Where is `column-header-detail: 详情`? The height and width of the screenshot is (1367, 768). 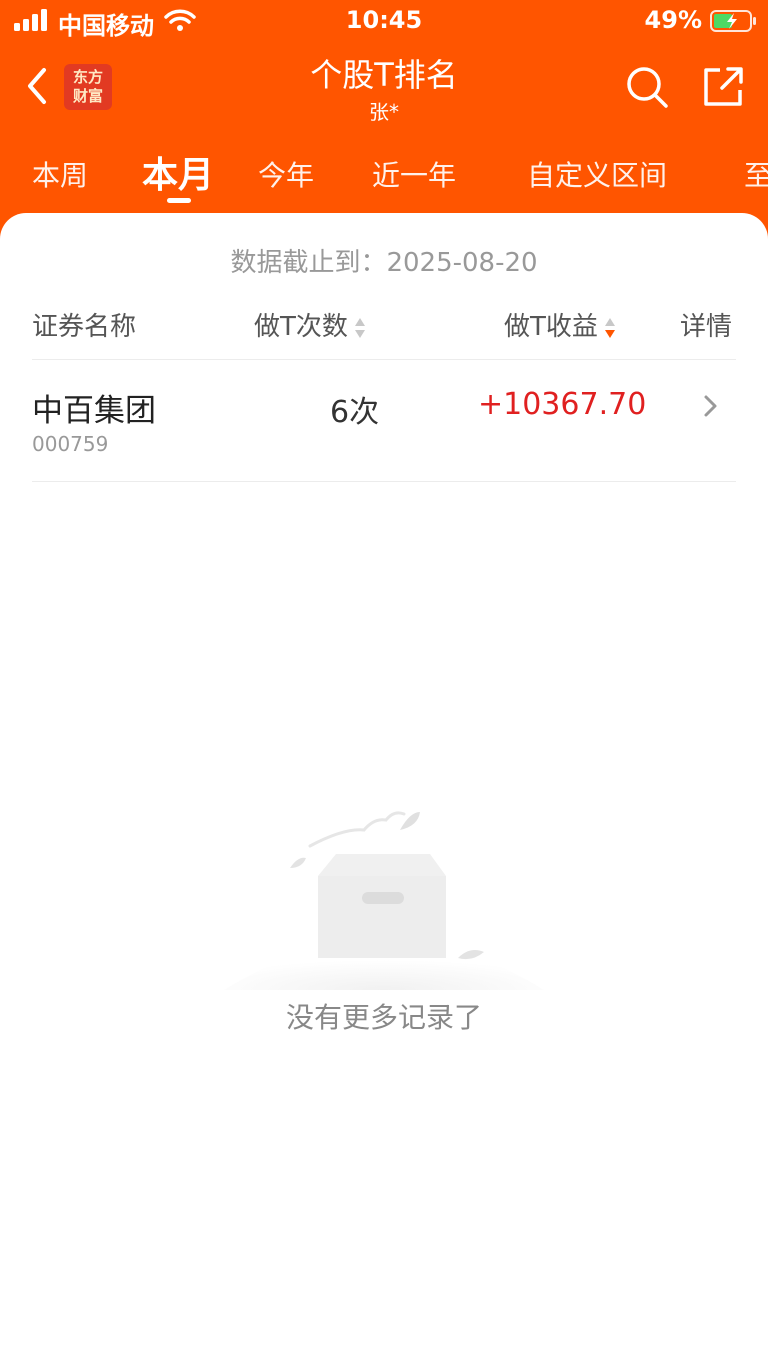 column-header-detail: 详情 is located at coordinates (706, 324).